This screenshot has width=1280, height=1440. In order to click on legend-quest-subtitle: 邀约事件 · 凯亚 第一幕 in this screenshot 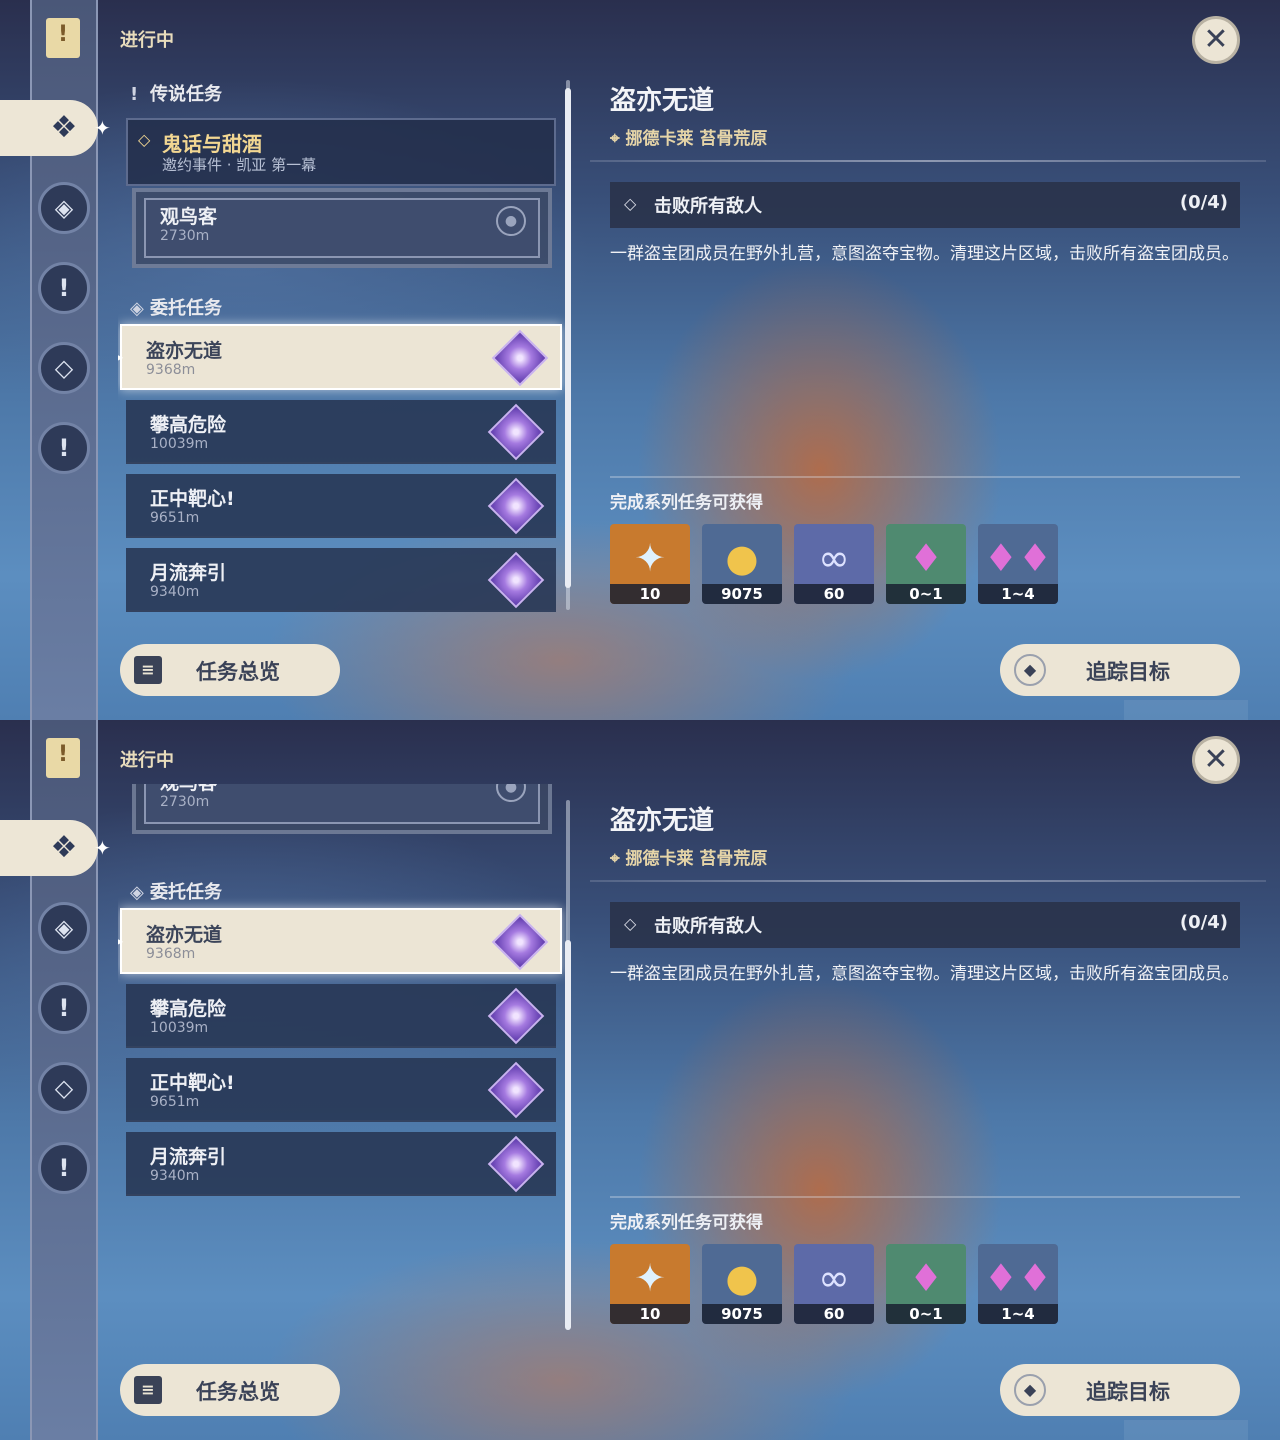, I will do `click(239, 165)`.